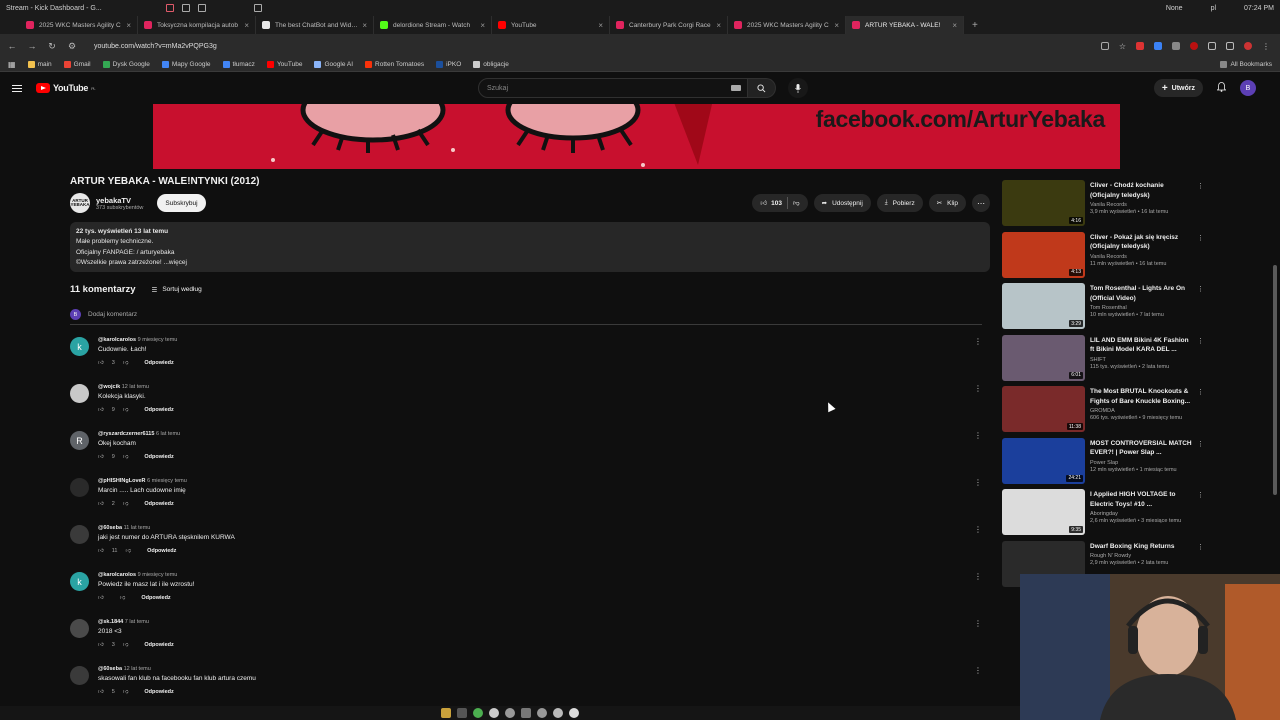  Describe the element at coordinates (589, 46) in the screenshot. I see `address-bar: youtube.com/watch?v=mMa2vPQPG3g` at that location.